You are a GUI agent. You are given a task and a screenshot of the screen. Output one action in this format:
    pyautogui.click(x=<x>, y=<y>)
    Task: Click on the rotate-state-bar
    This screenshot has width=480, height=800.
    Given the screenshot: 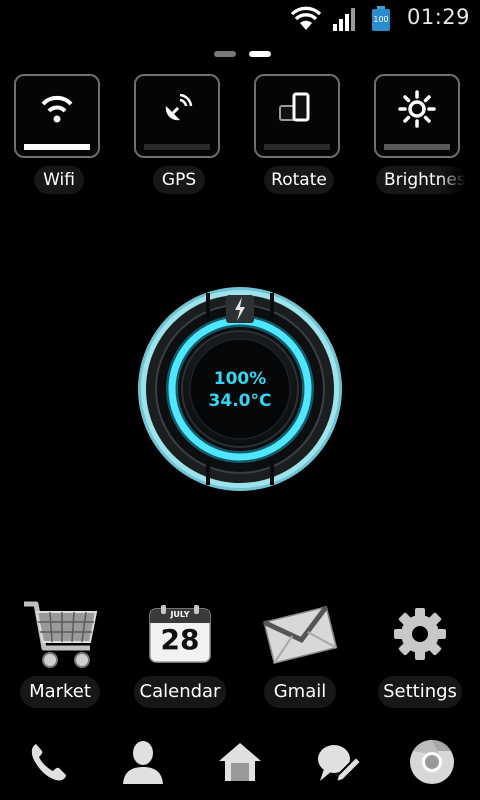 What is the action you would take?
    pyautogui.click(x=297, y=147)
    